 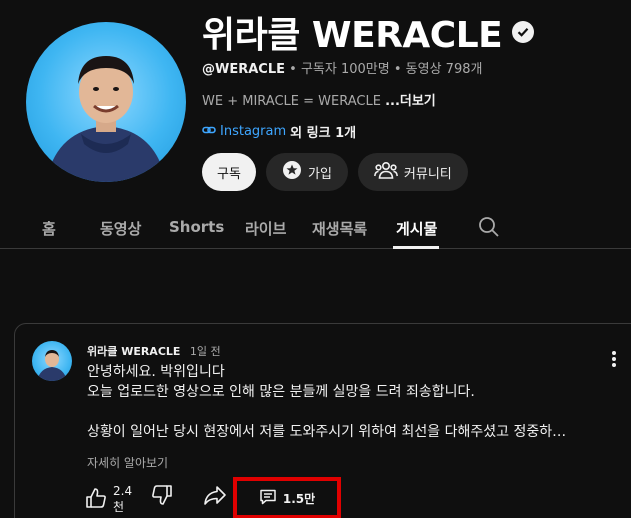 What do you see at coordinates (209, 132) in the screenshot?
I see `link-icon` at bounding box center [209, 132].